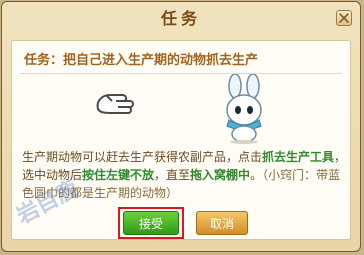  Describe the element at coordinates (222, 223) in the screenshot. I see `cancel-button: 取消` at that location.